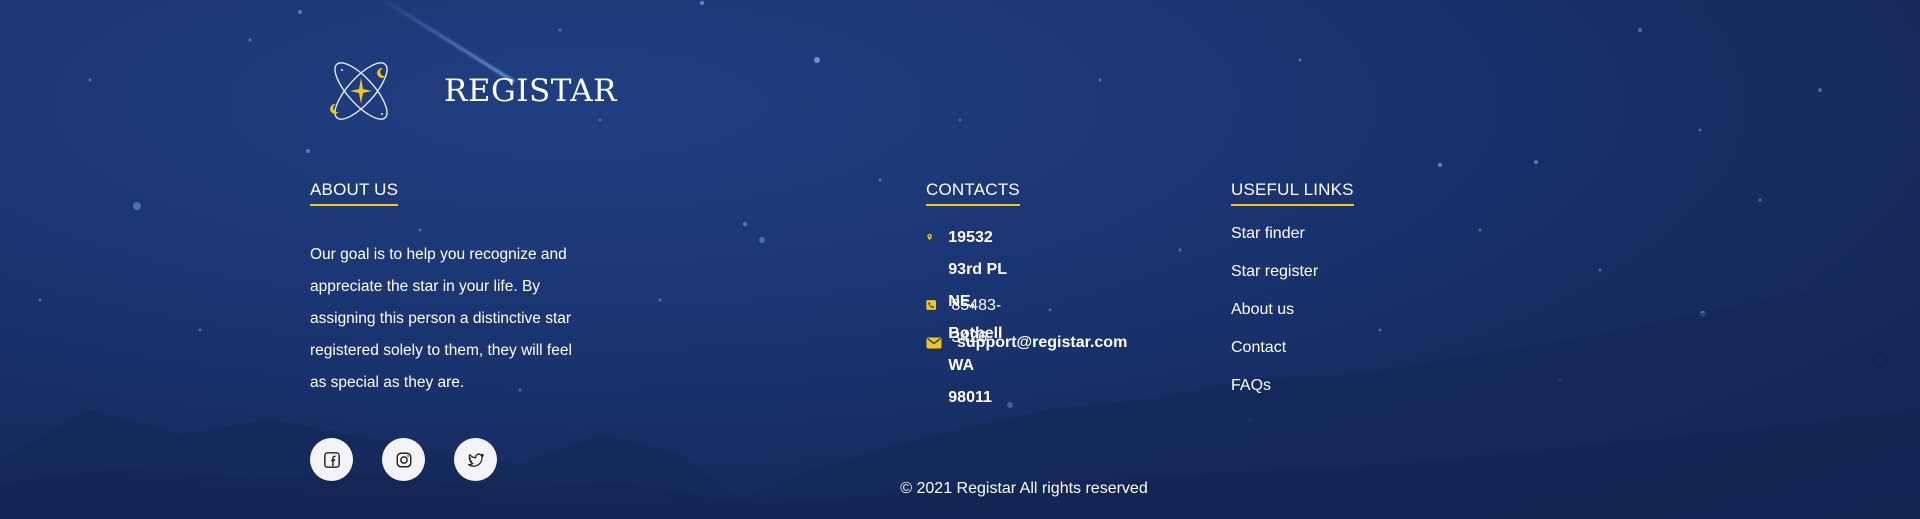 Image resolution: width=1920 pixels, height=519 pixels. Describe the element at coordinates (1258, 347) in the screenshot. I see `link-contact: Contact` at that location.